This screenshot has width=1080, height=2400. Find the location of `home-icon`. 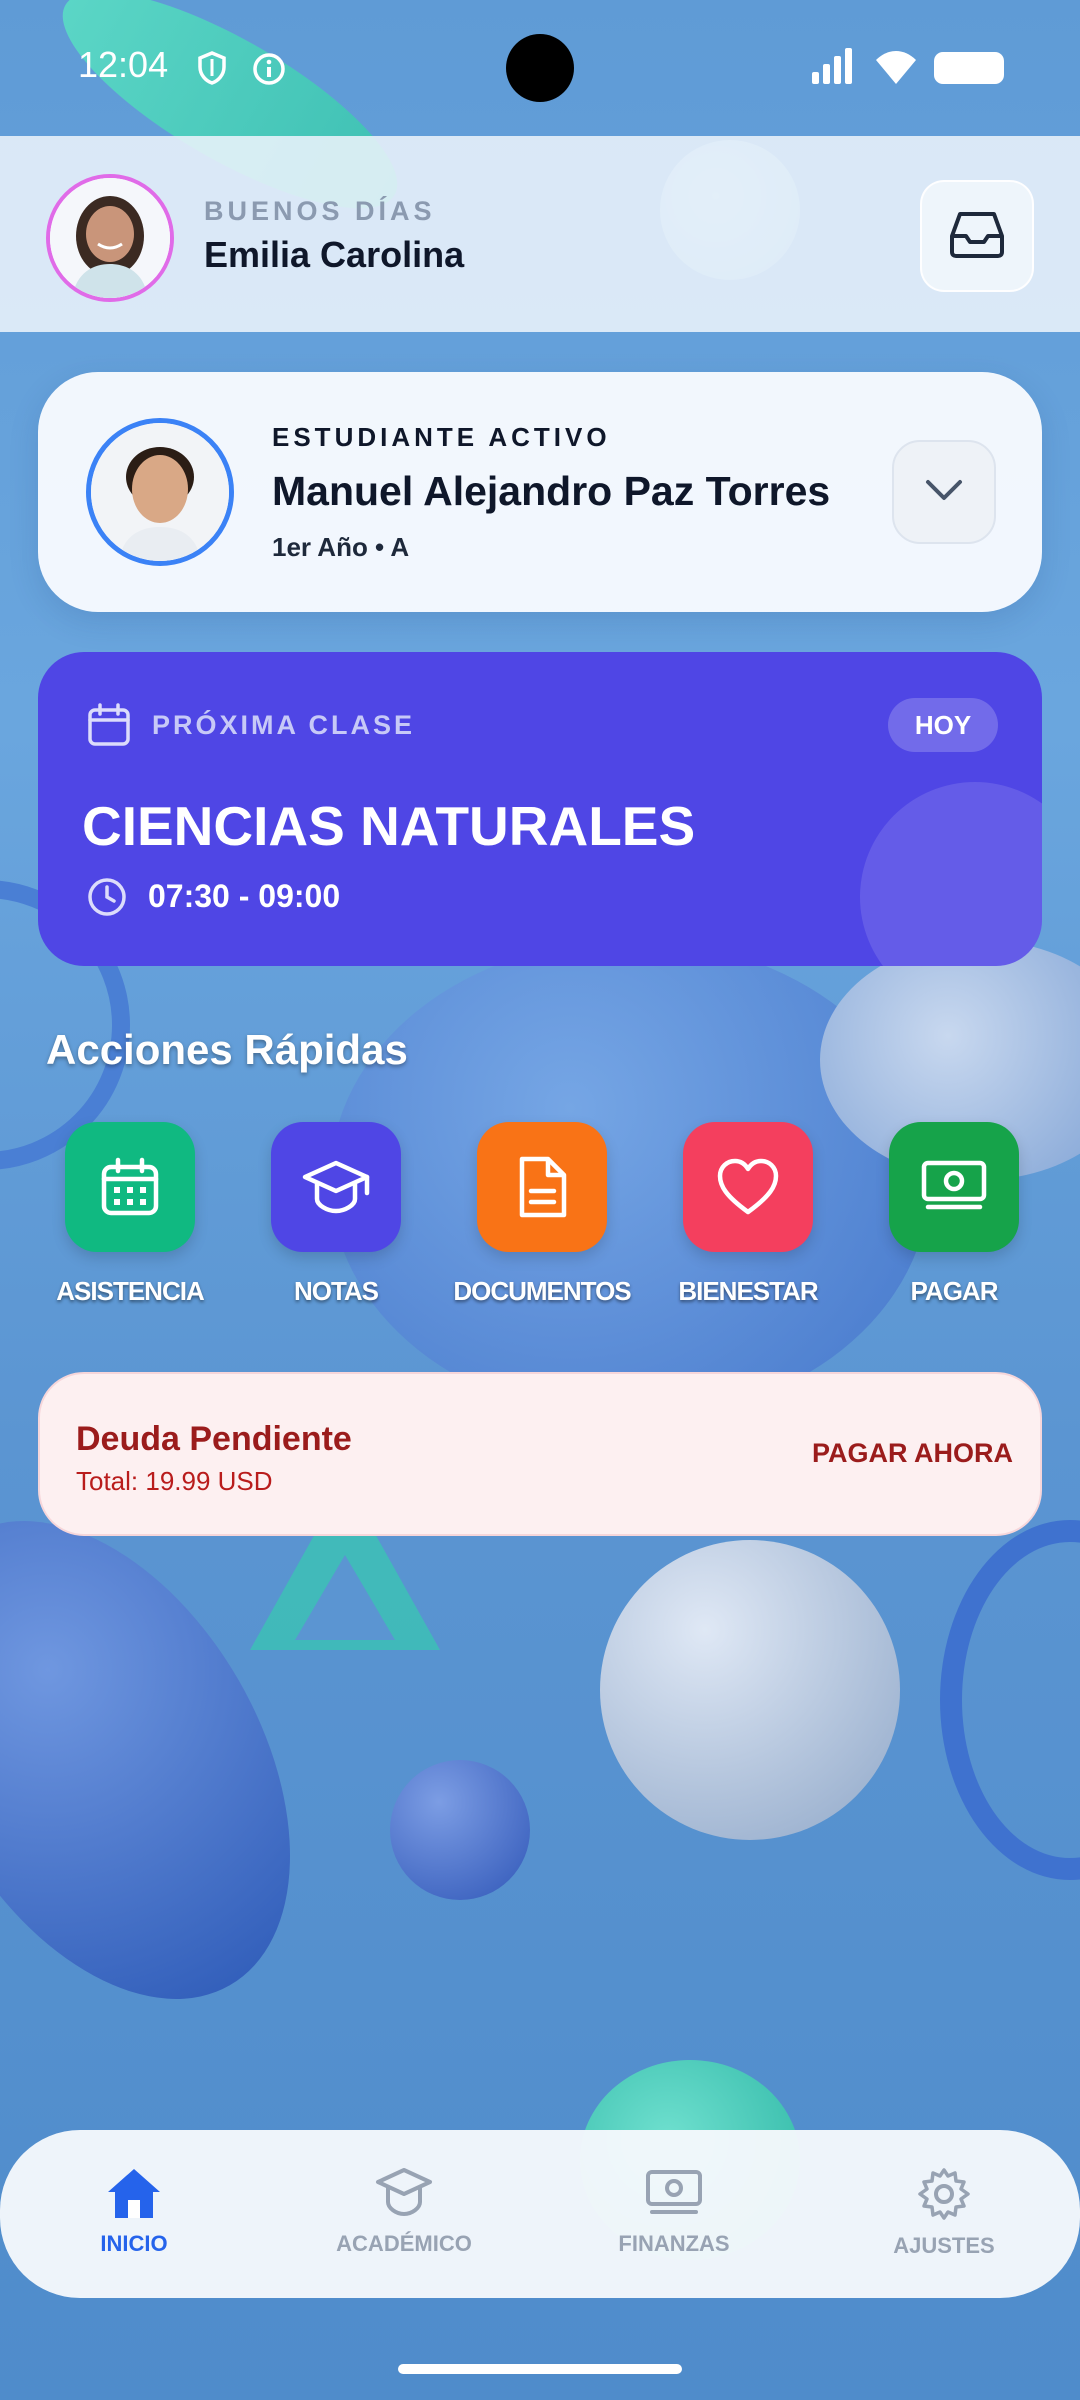

home-icon is located at coordinates (134, 2196).